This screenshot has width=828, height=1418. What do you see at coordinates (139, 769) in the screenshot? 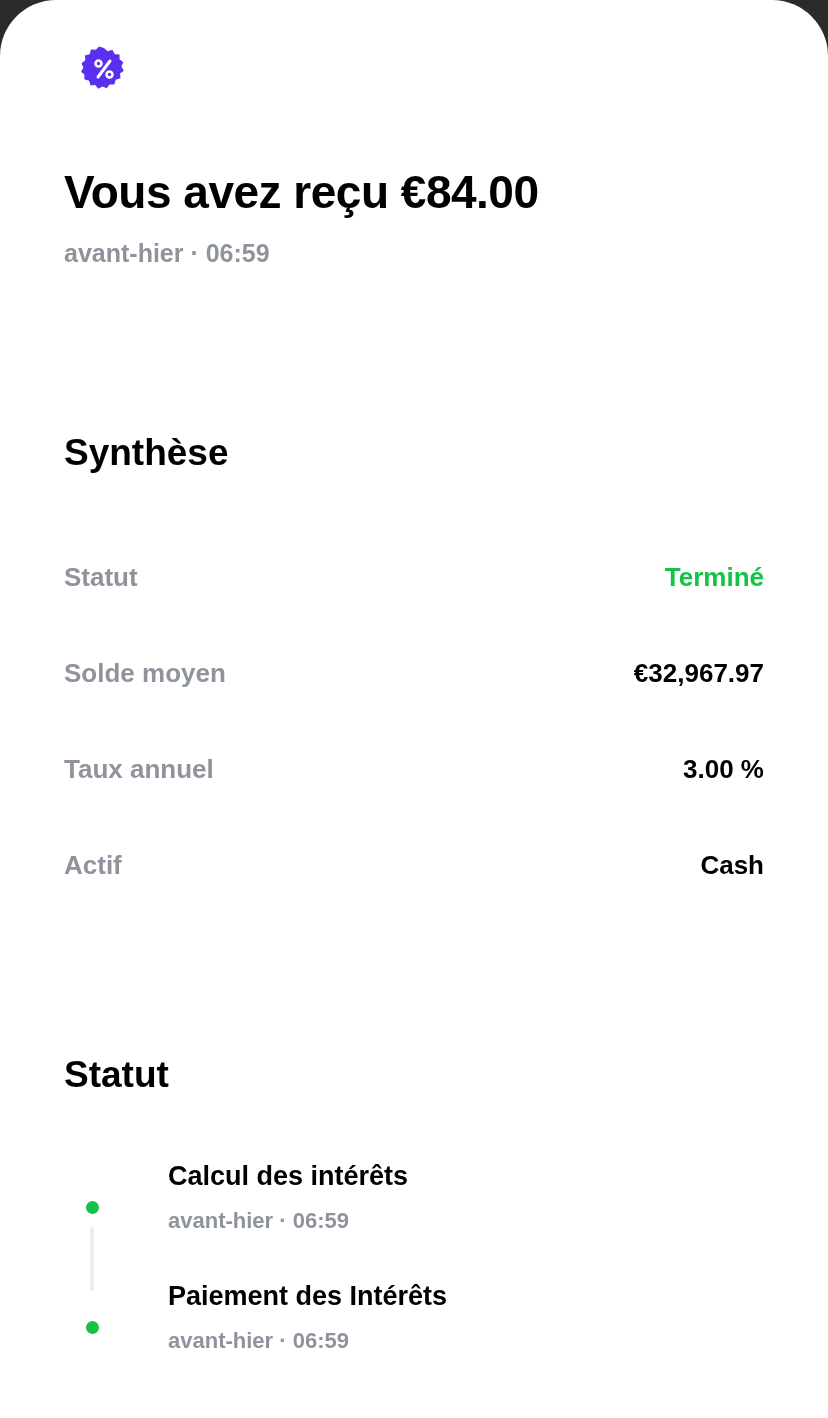
I see `row-label: Taux annuel` at bounding box center [139, 769].